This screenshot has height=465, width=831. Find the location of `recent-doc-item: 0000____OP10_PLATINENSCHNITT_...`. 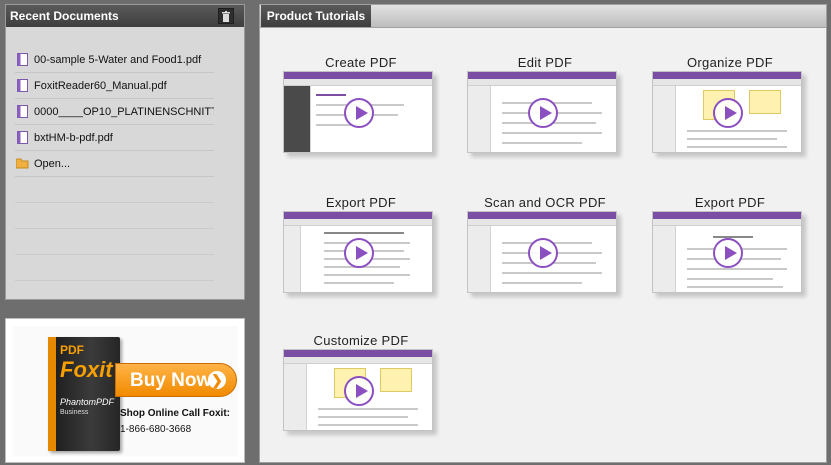

recent-doc-item: 0000____OP10_PLATINENSCHNITT_... is located at coordinates (114, 112).